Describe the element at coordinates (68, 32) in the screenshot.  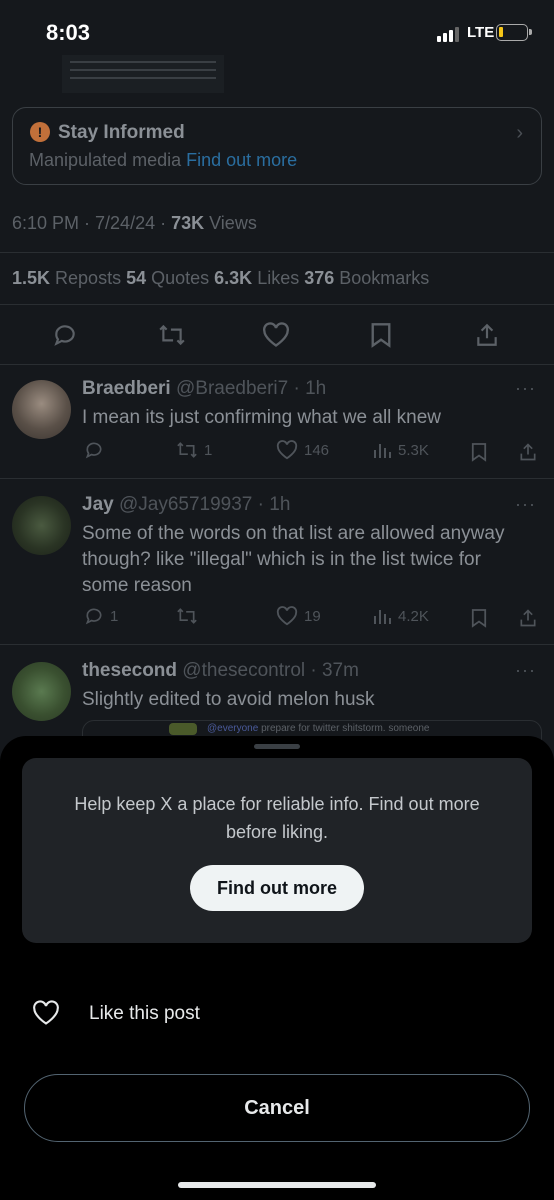
I see `clock: 8:03` at that location.